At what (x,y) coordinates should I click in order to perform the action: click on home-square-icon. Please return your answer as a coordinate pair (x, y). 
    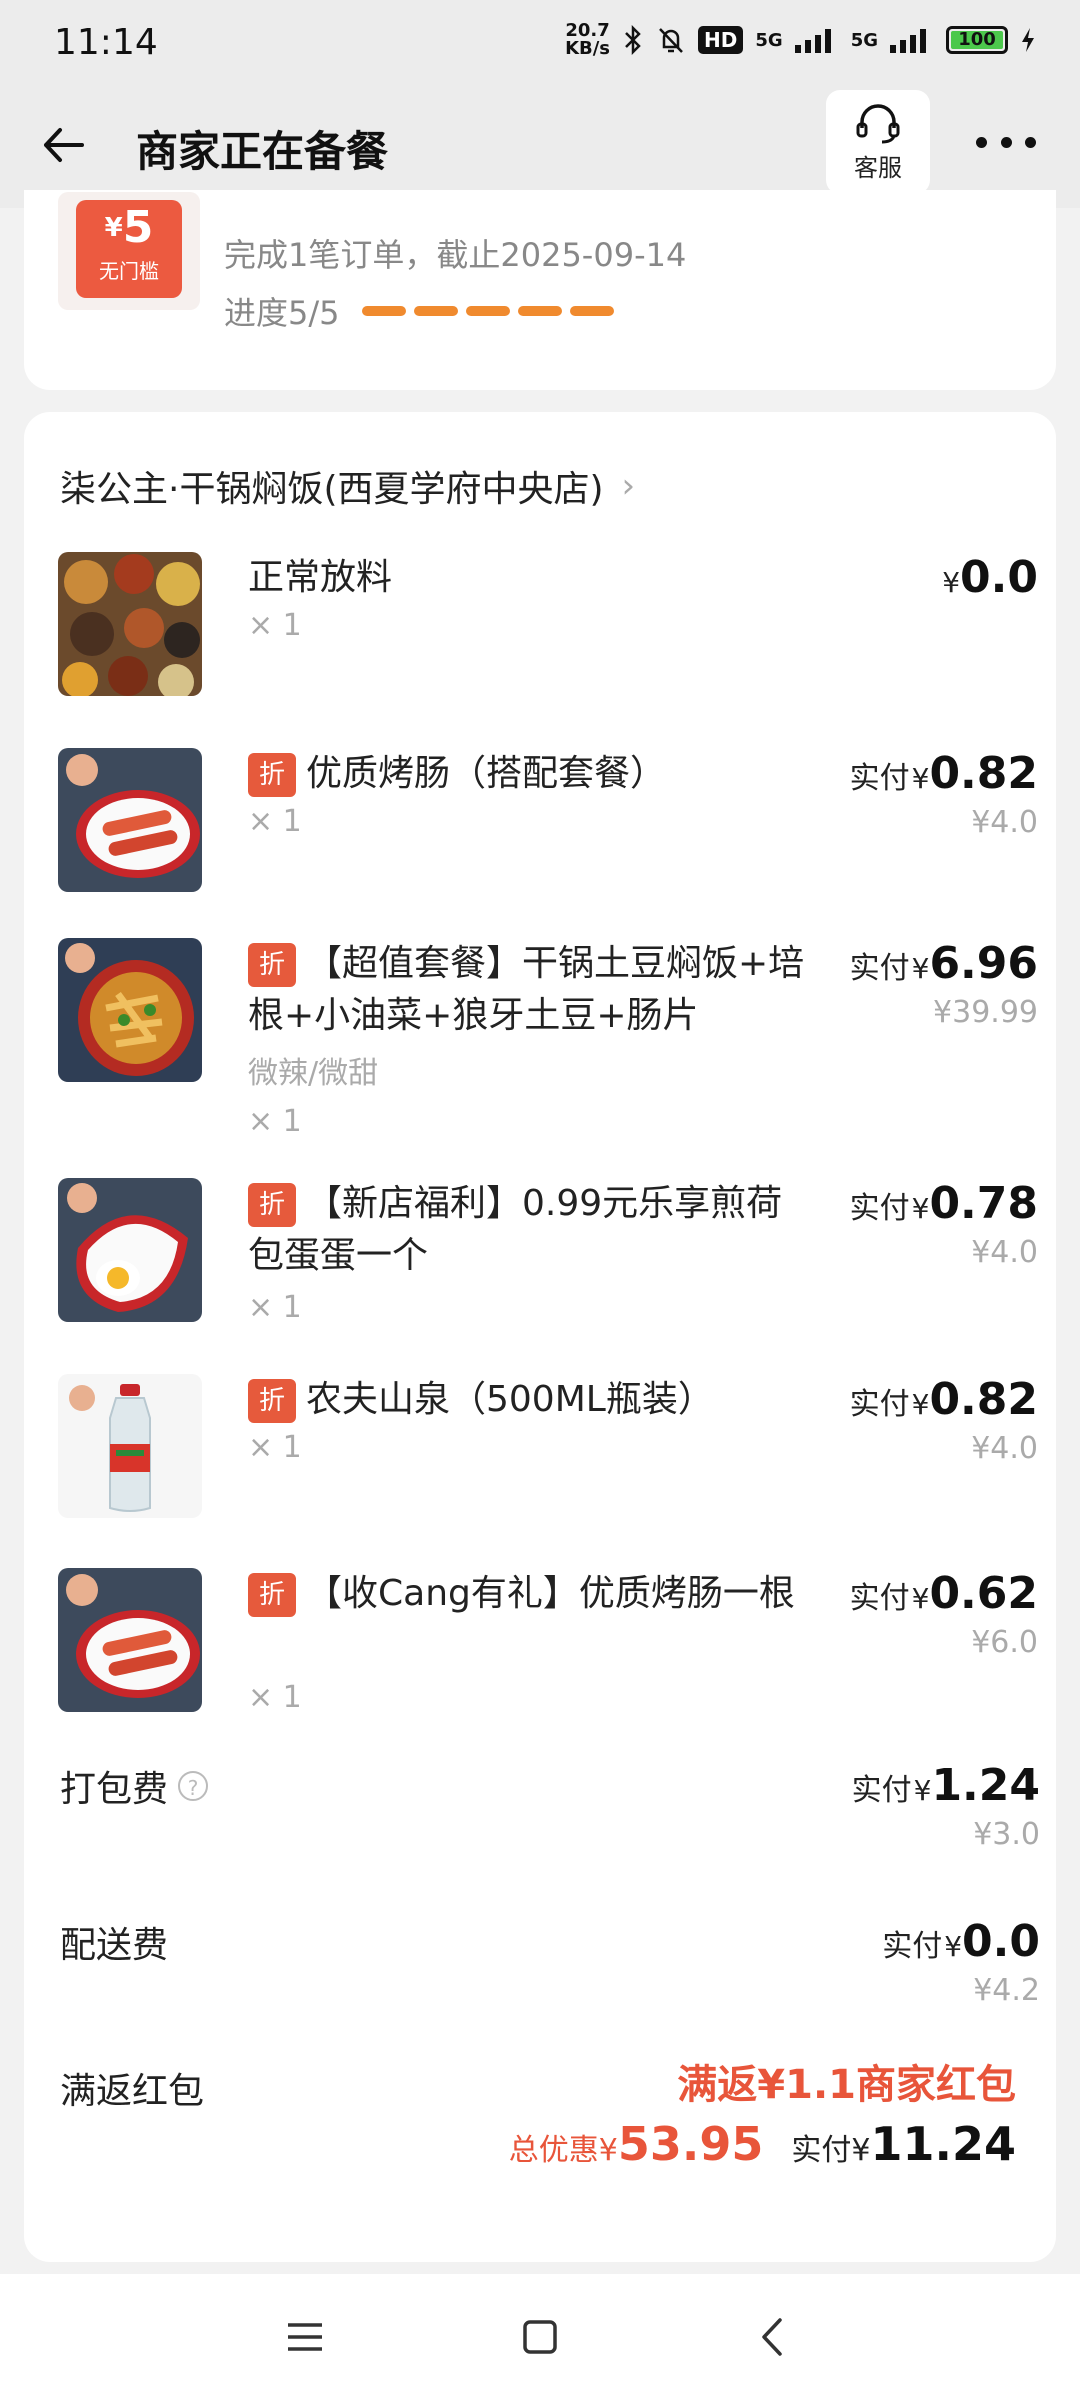
    Looking at the image, I should click on (540, 2337).